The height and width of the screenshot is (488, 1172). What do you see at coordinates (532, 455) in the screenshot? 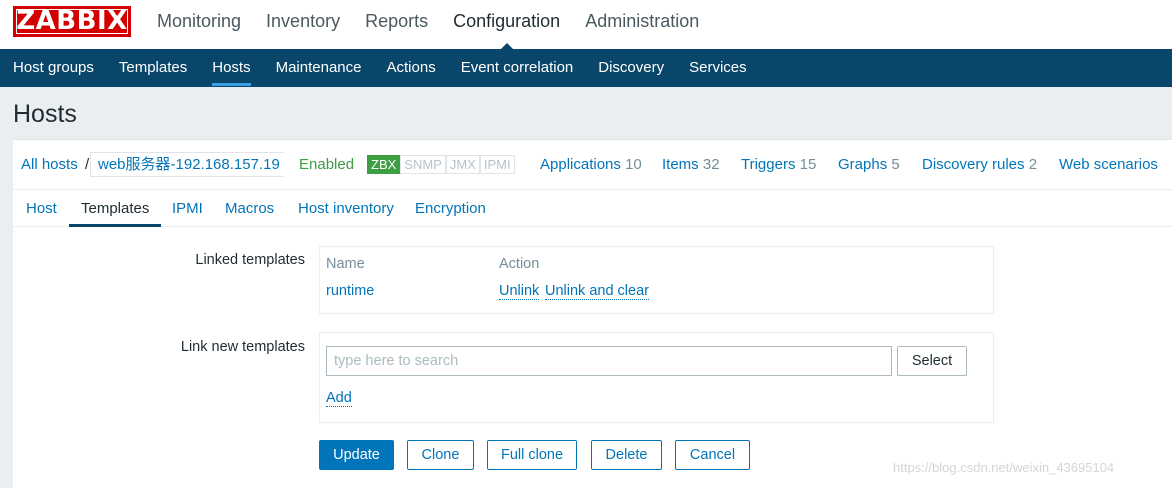
I see `full-clone-button: Full clone` at bounding box center [532, 455].